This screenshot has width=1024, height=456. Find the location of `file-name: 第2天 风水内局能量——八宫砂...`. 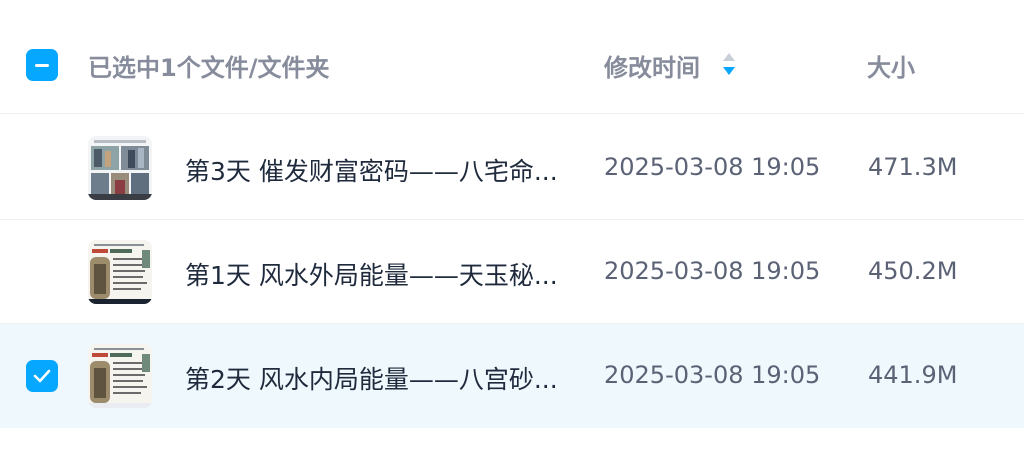

file-name: 第2天 风水内局能量——八宫砂... is located at coordinates (385, 378).